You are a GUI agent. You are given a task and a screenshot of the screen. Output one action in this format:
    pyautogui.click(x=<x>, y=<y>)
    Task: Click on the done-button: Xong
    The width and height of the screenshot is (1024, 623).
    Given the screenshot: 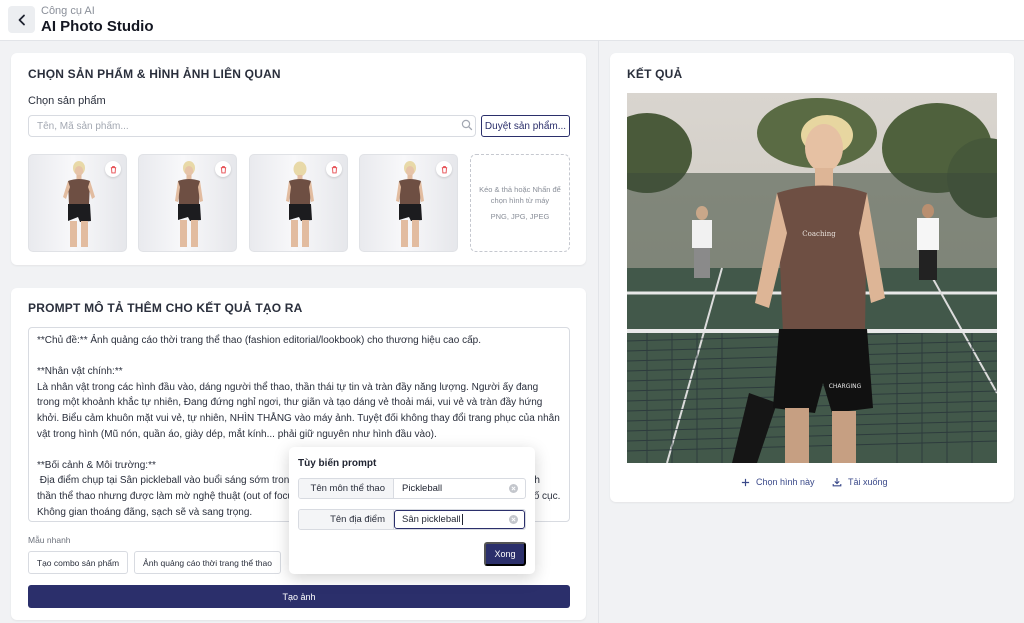 What is the action you would take?
    pyautogui.click(x=505, y=554)
    